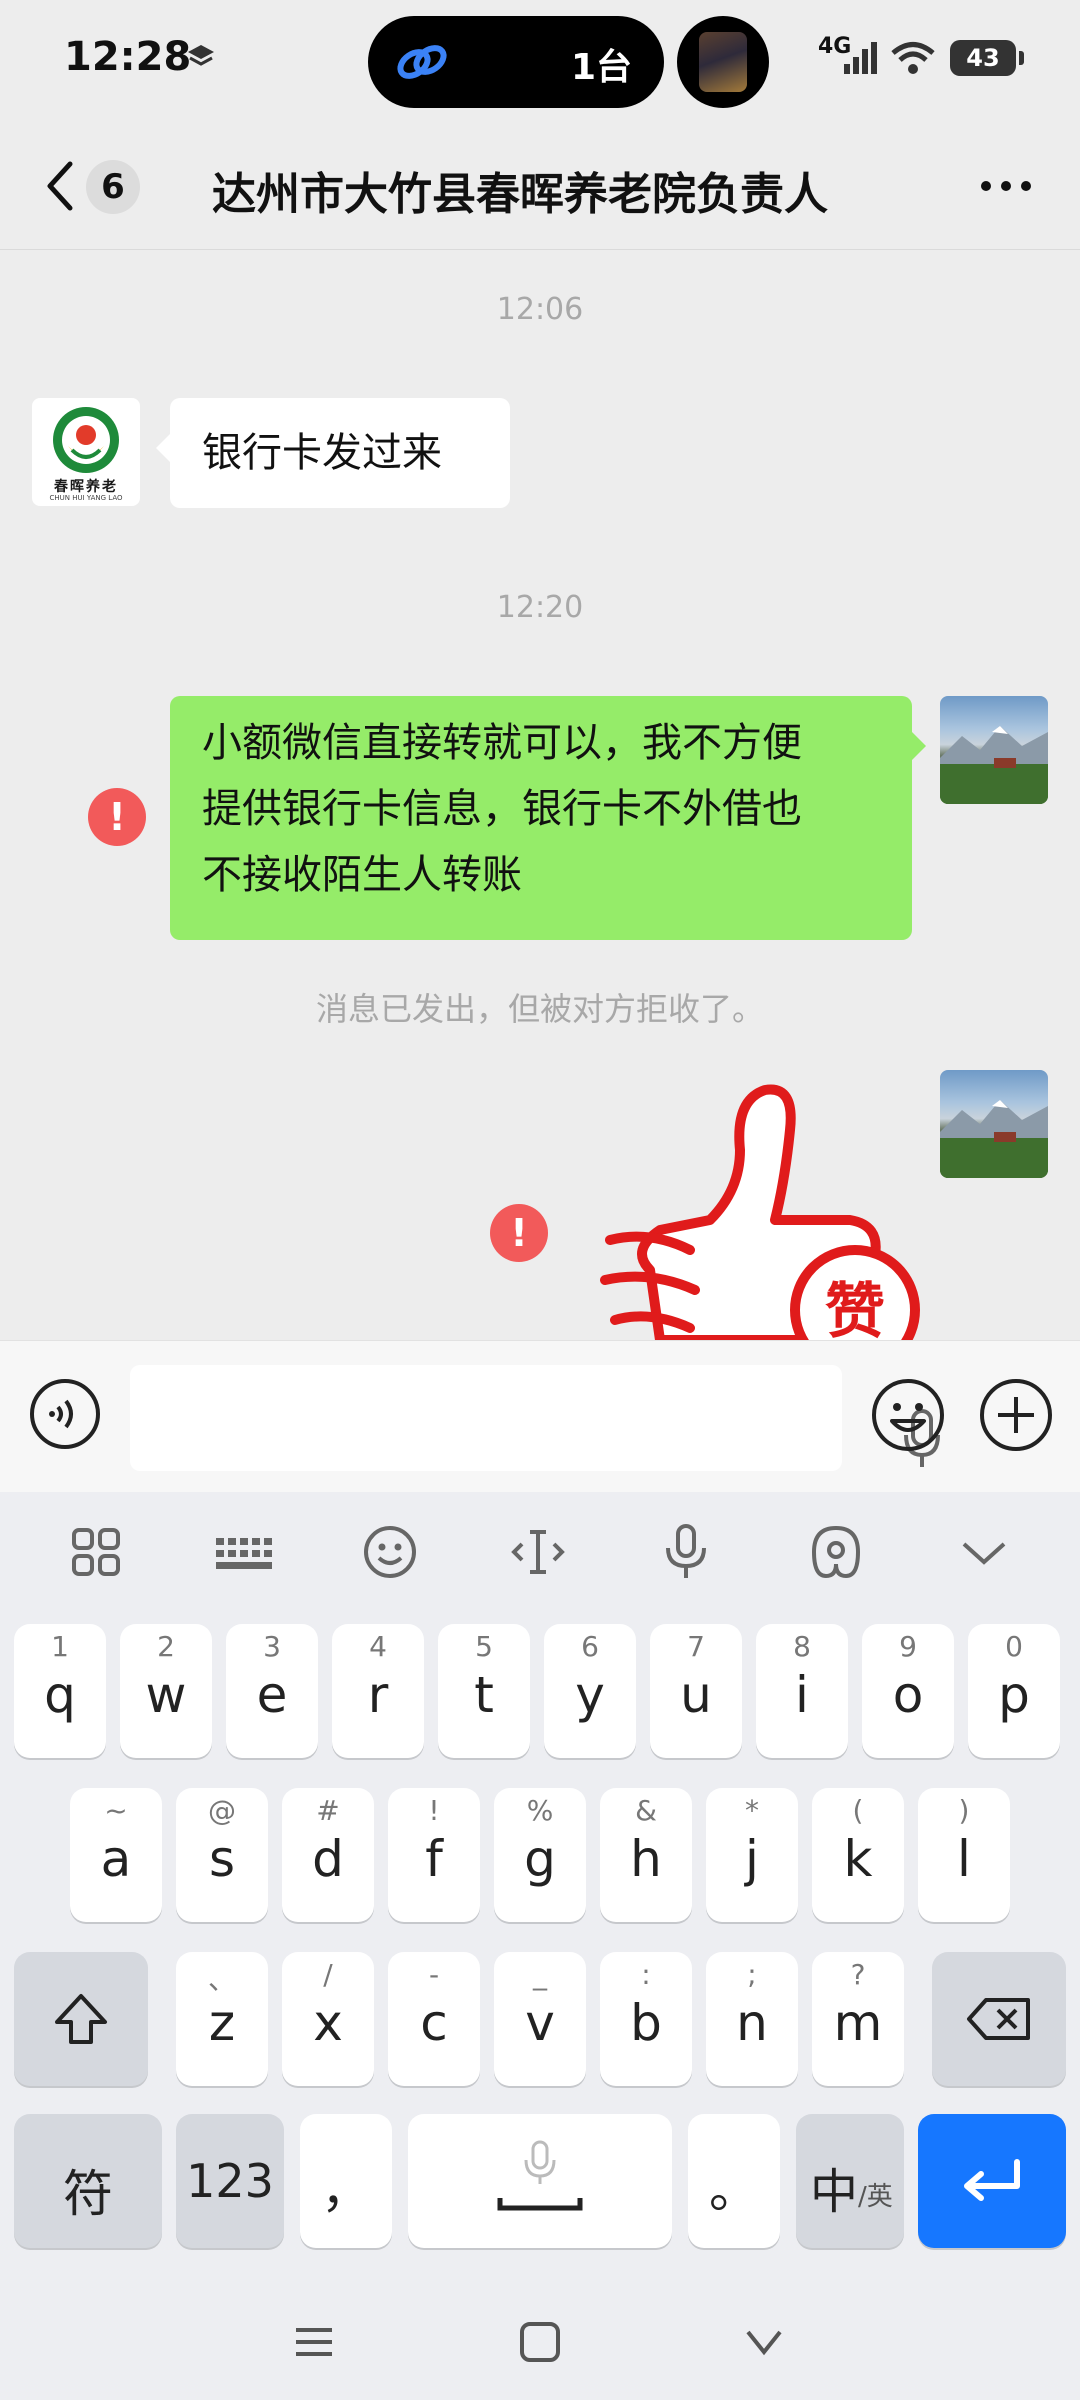 This screenshot has height=2400, width=1080. I want to click on outgoing-message-bubble: 小额微信直接转就可以，我不方便 提供银行卡信息，银行卡不外借也 不接收陌生人转账, so click(548, 818).